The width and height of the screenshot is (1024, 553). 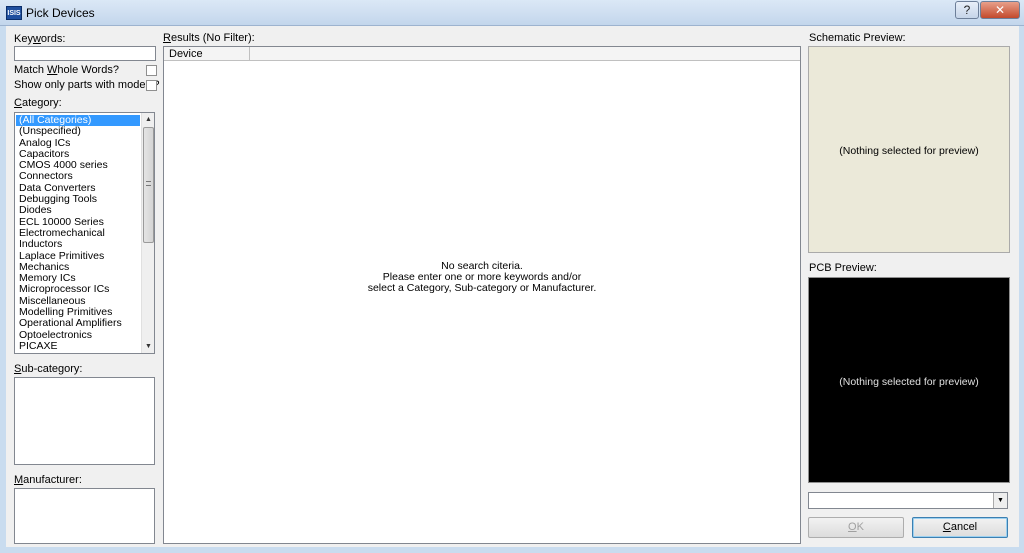 I want to click on schematic-preview-message: (Nothing selected for preview), so click(x=909, y=151).